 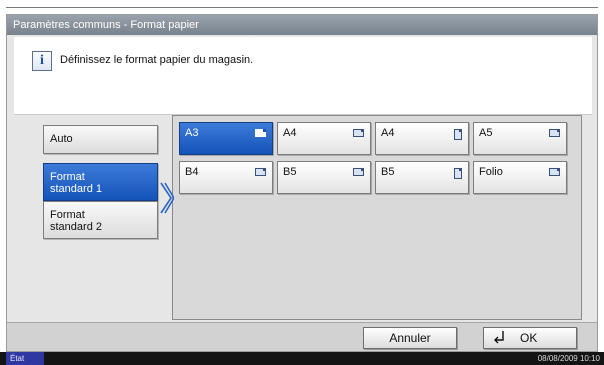 What do you see at coordinates (226, 177) in the screenshot?
I see `paper-size-b4: B4` at bounding box center [226, 177].